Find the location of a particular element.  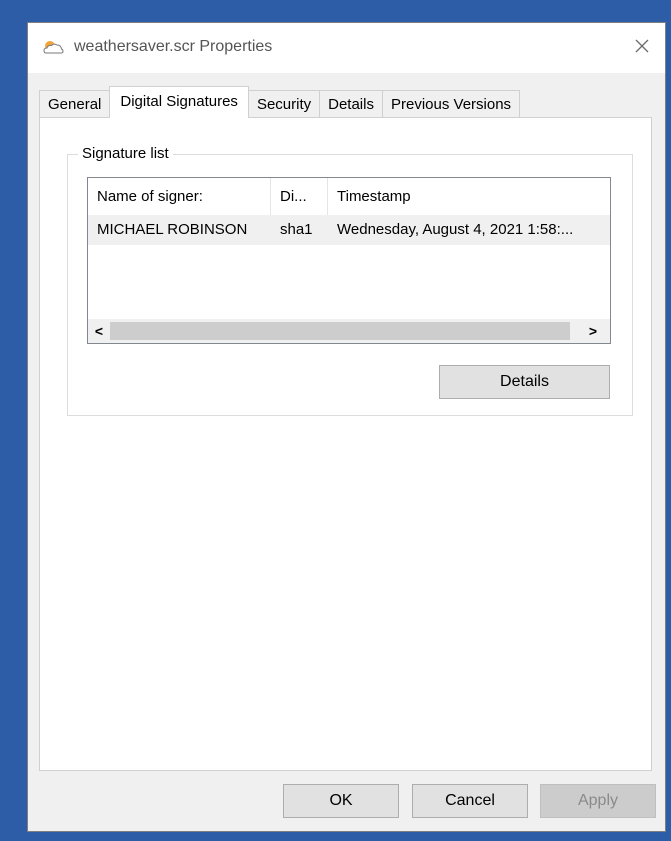

horizontal-scrollbar: < > is located at coordinates (349, 331).